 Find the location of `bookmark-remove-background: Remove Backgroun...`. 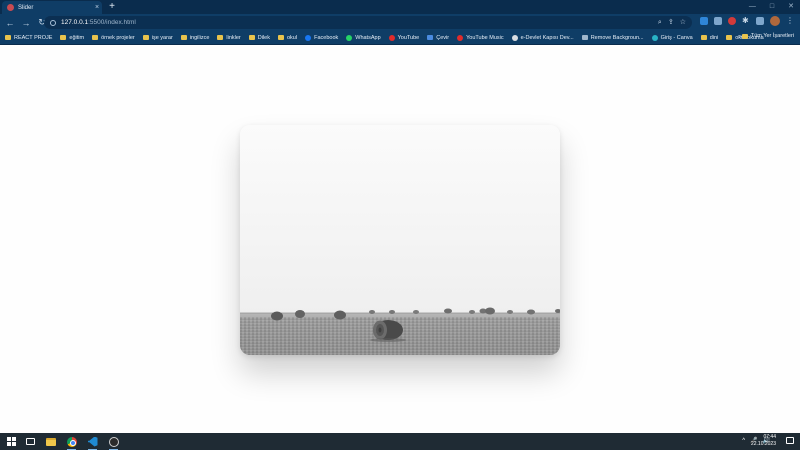

bookmark-remove-background: Remove Backgroun... is located at coordinates (612, 38).